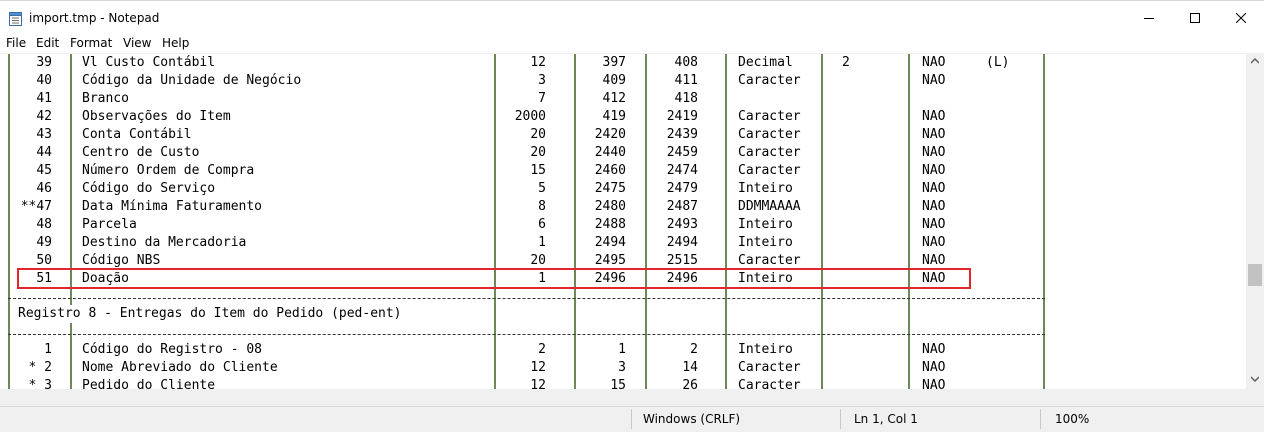 The image size is (1264, 432). I want to click on cell-start: 2480, so click(610, 206).